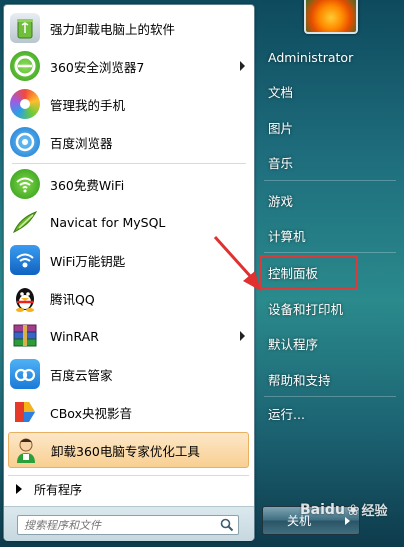 The image size is (404, 547). What do you see at coordinates (326, 57) in the screenshot?
I see `link-administrator: Administrator` at bounding box center [326, 57].